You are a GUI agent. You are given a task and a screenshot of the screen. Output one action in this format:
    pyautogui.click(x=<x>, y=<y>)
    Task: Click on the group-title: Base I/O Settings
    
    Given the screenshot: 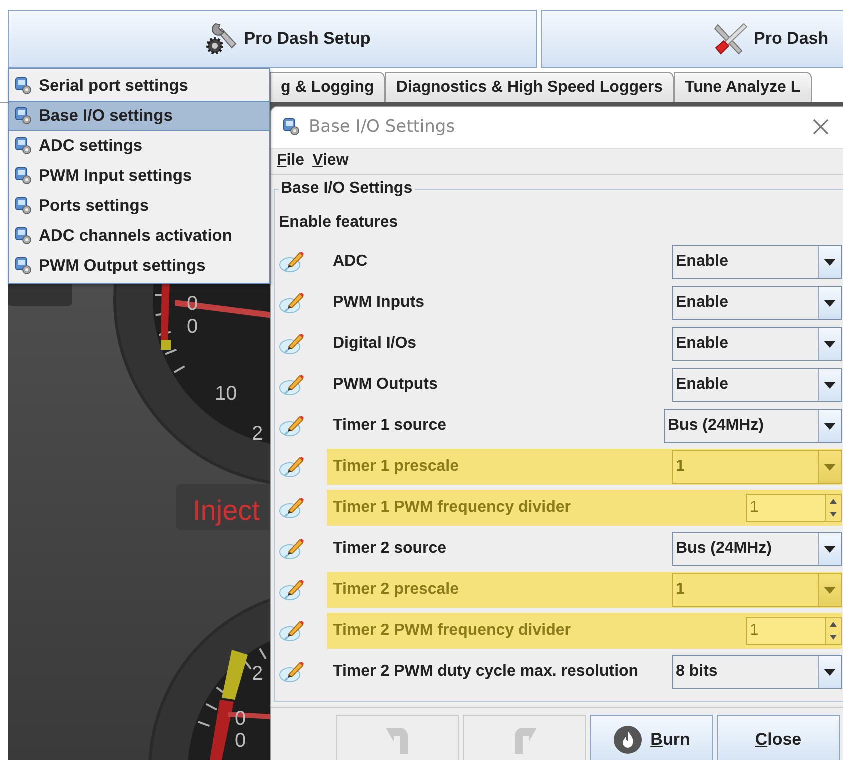 What is the action you would take?
    pyautogui.click(x=347, y=189)
    